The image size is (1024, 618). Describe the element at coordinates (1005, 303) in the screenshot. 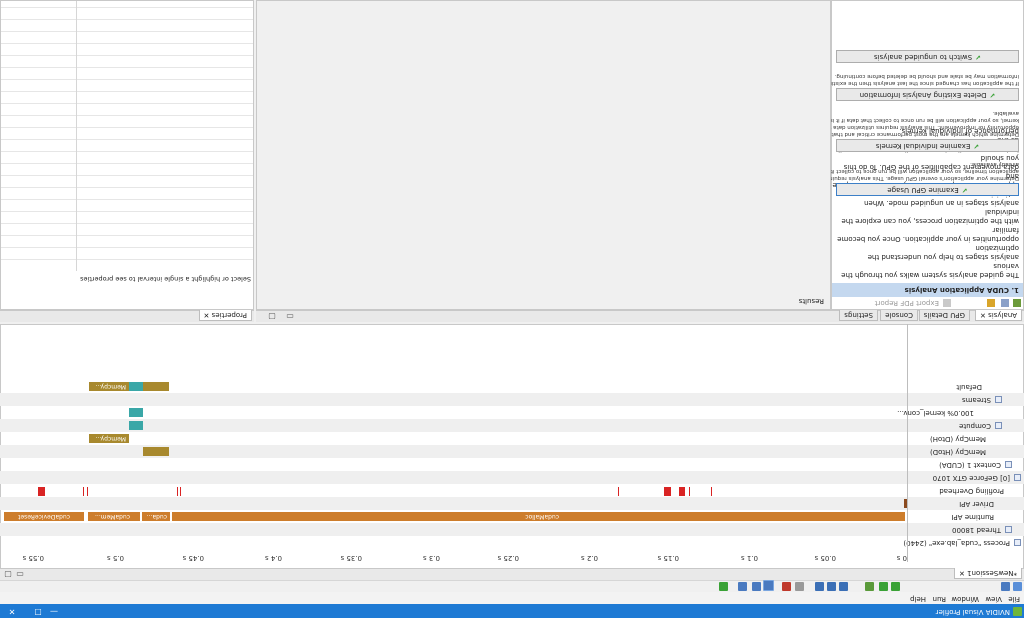

I see `list-view-icon` at that location.